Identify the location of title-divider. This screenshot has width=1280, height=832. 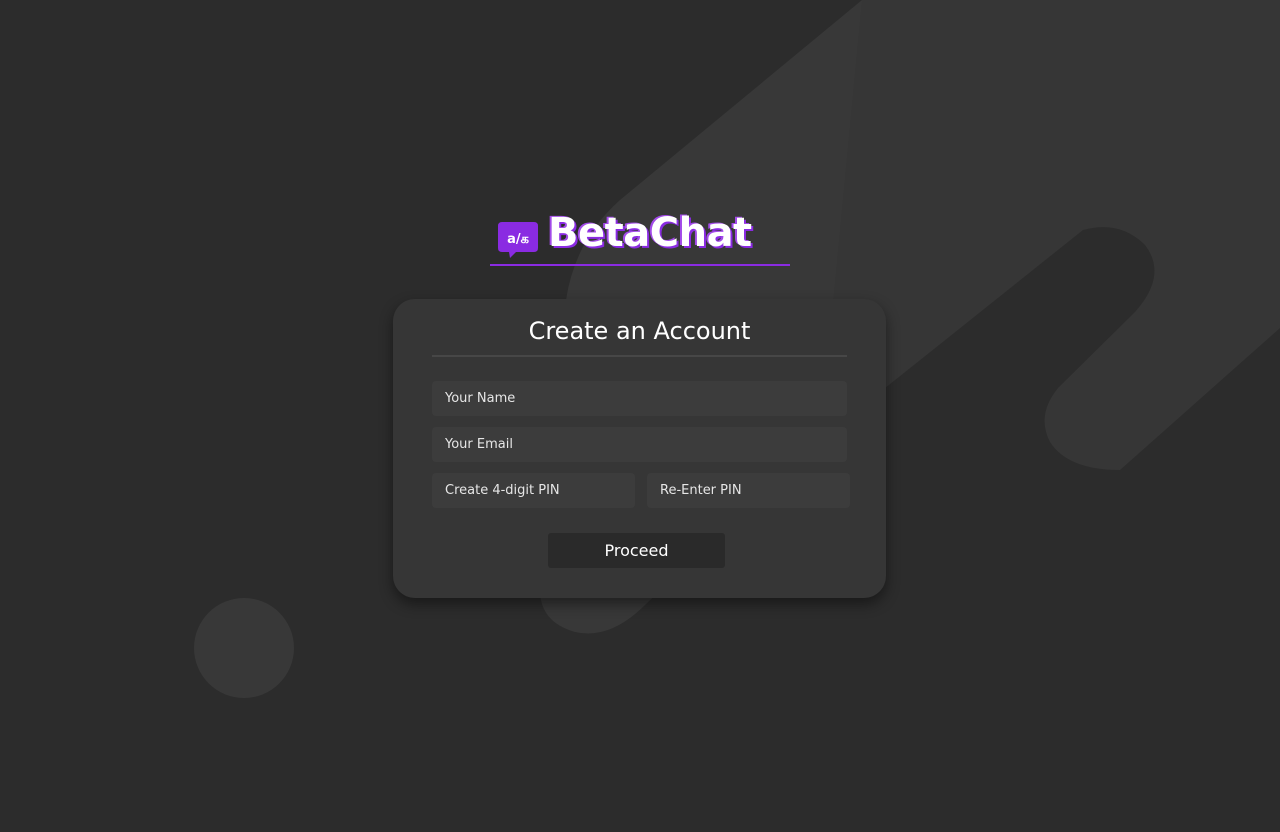
(639, 356).